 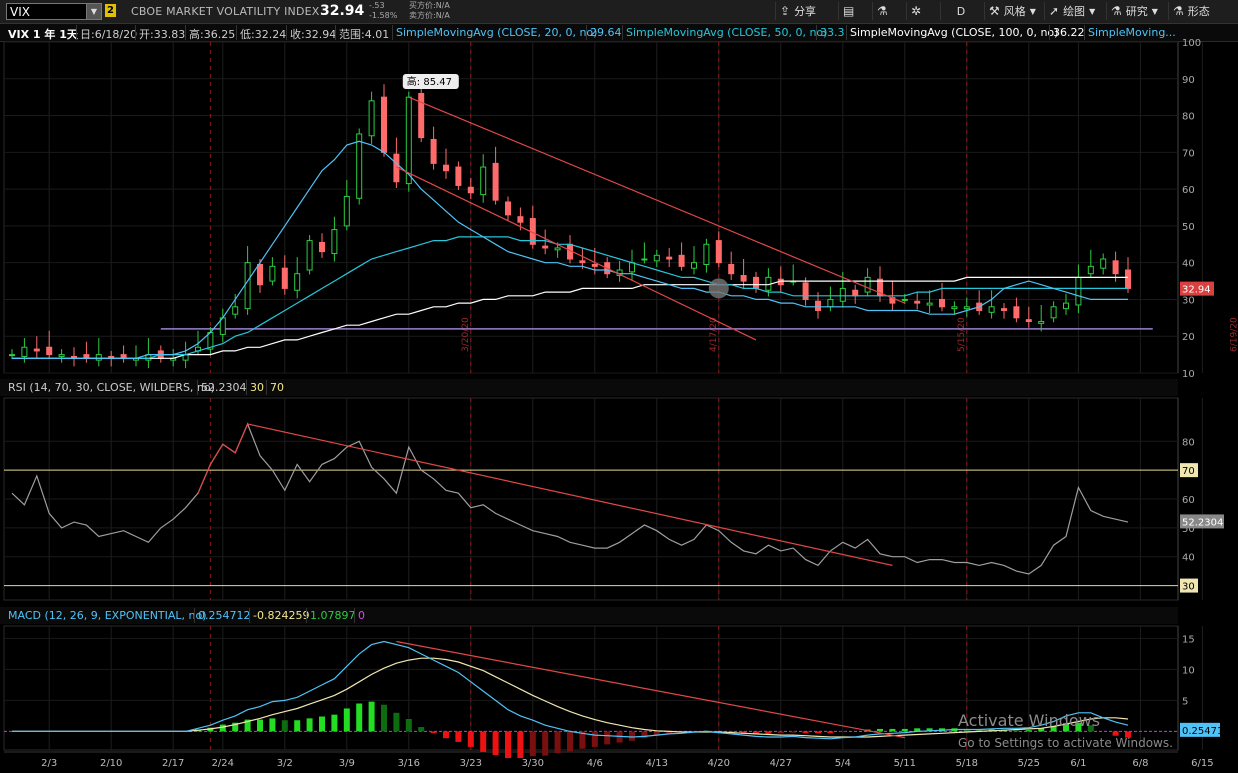 What do you see at coordinates (1178, 11) in the screenshot?
I see `patterns-icon: ⚗` at bounding box center [1178, 11].